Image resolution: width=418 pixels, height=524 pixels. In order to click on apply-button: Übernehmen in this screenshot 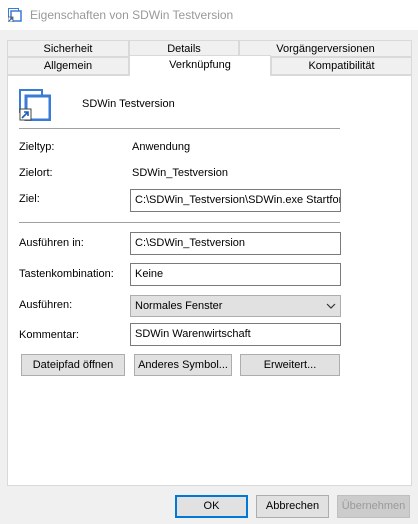, I will do `click(373, 506)`.